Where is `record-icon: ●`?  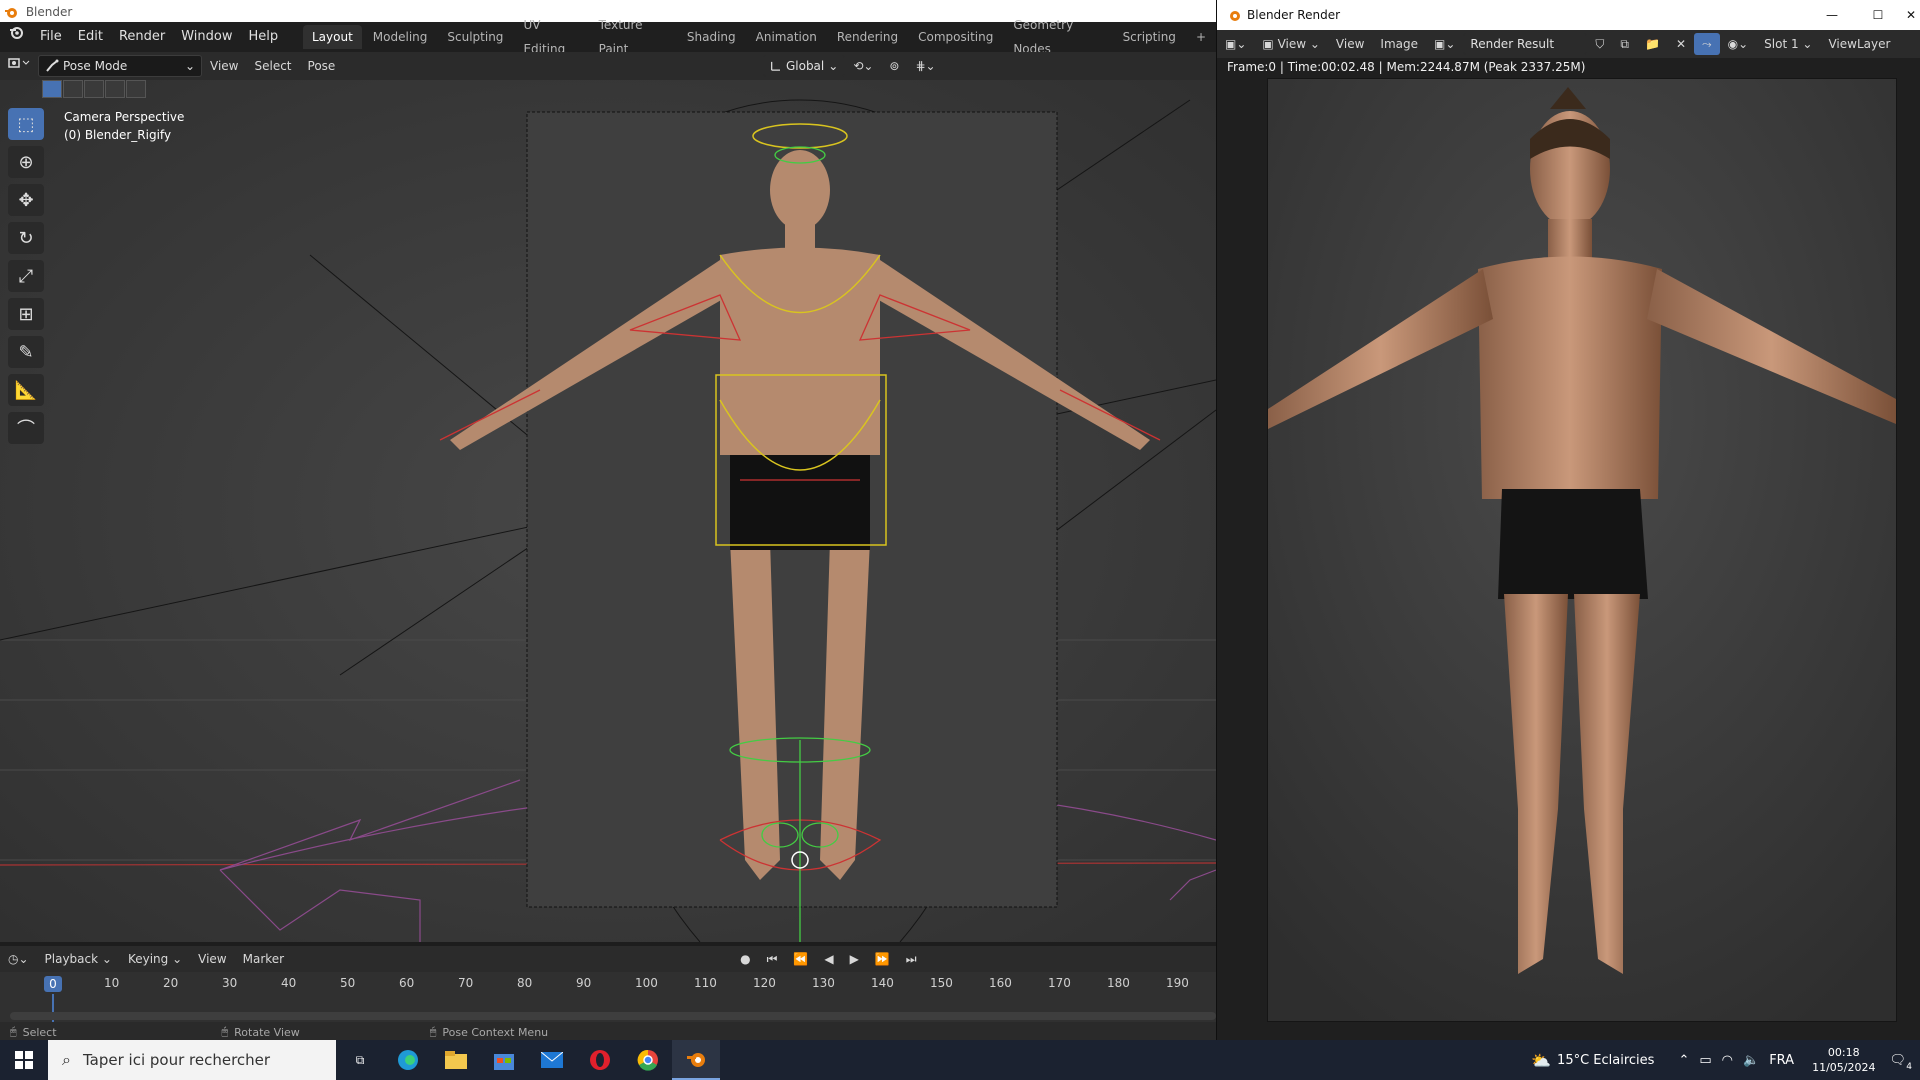
record-icon: ● is located at coordinates (745, 959).